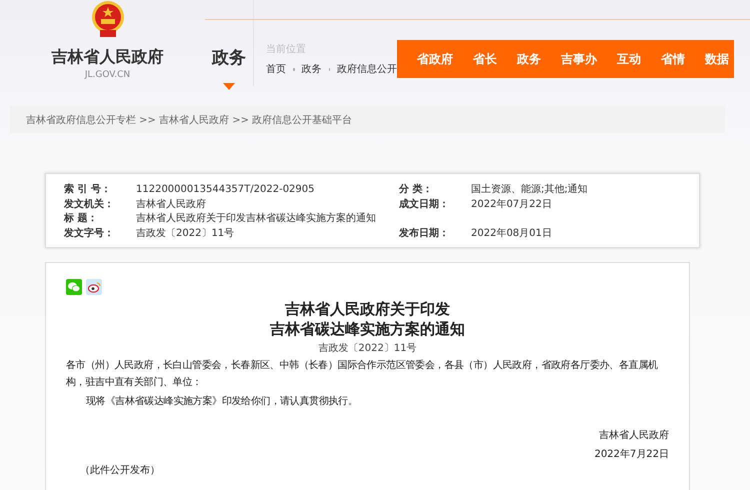 This screenshot has width=750, height=490. I want to click on nav-item: 省情, so click(673, 59).